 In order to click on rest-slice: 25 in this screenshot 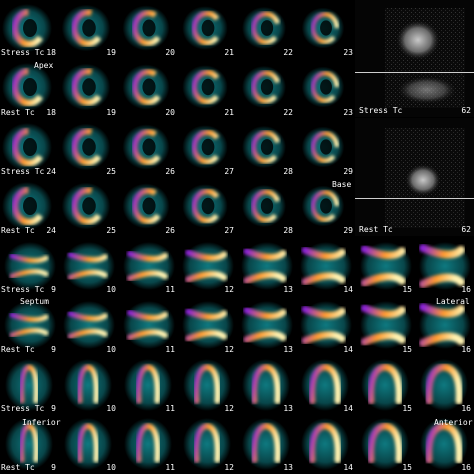, I will do `click(88, 207)`.